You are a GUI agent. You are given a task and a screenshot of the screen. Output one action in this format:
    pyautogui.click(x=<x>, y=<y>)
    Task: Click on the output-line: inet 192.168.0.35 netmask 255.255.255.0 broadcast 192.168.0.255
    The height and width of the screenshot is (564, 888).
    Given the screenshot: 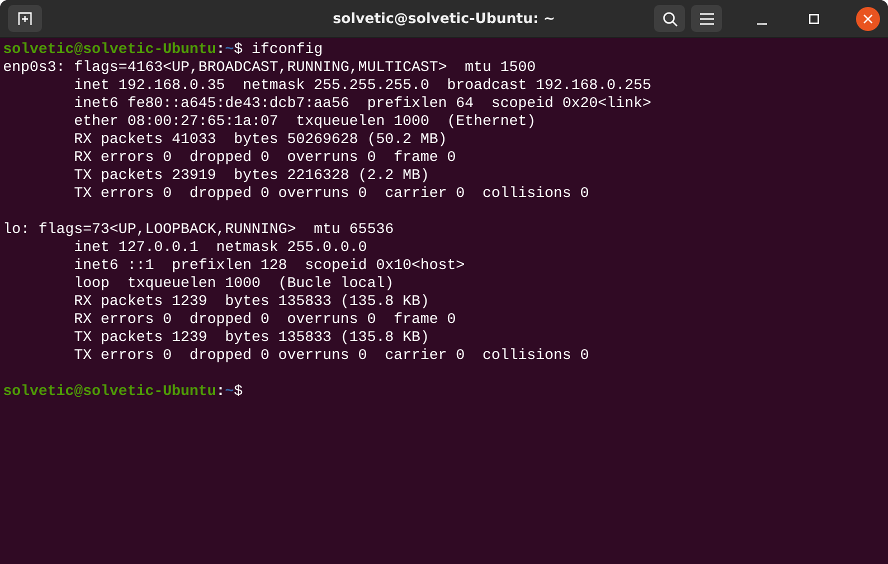 What is the action you would take?
    pyautogui.click(x=362, y=86)
    